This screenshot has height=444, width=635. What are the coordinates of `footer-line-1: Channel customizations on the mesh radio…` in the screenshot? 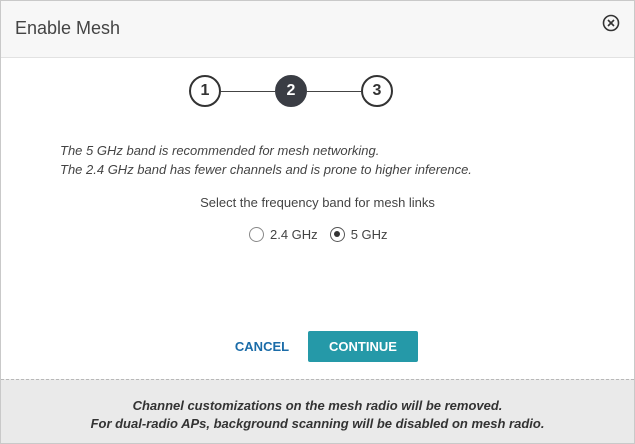 It's located at (317, 405).